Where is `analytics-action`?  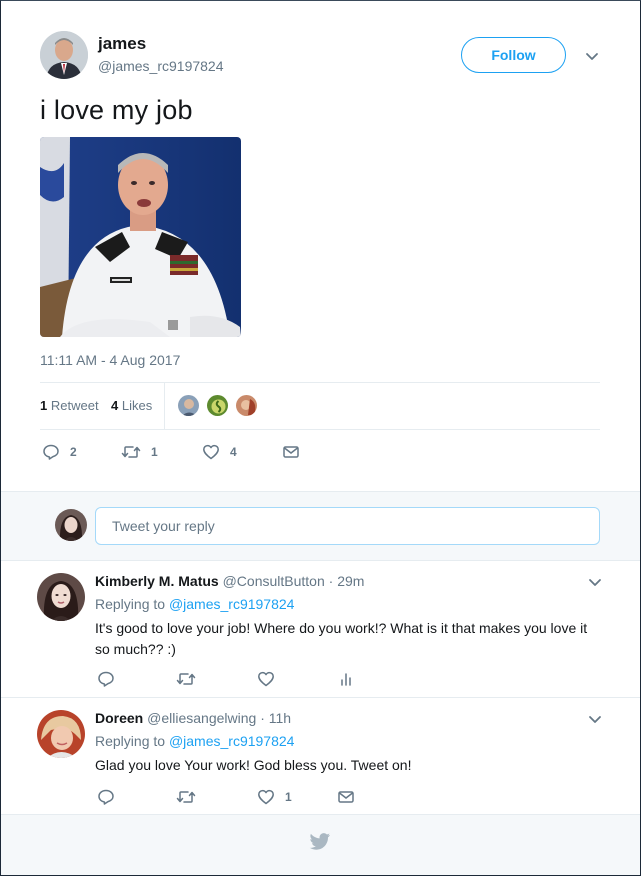 analytics-action is located at coordinates (346, 679).